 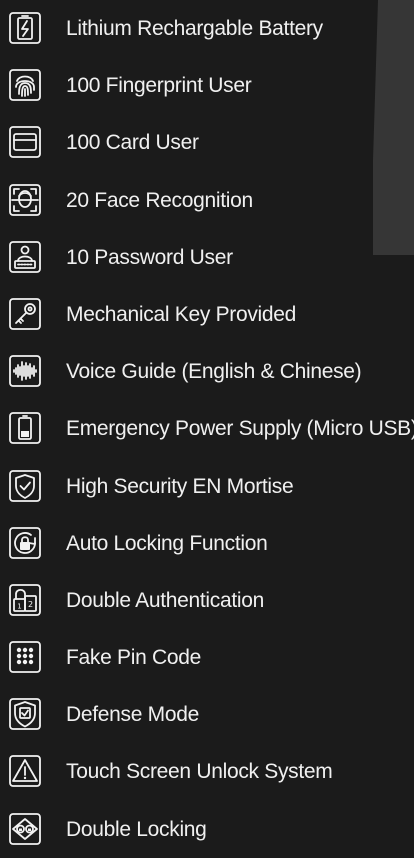 I want to click on voice-waveform-icon, so click(x=25, y=371).